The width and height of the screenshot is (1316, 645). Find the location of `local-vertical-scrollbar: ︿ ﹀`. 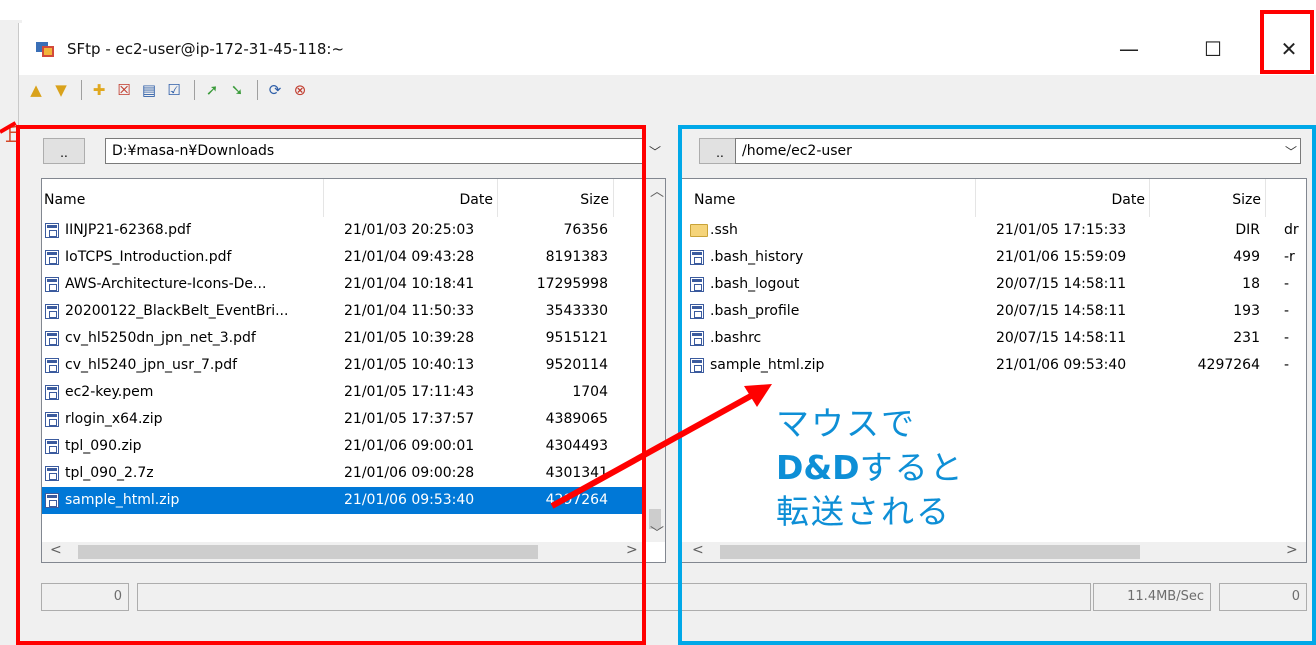

local-vertical-scrollbar: ︿ ﹀ is located at coordinates (655, 360).